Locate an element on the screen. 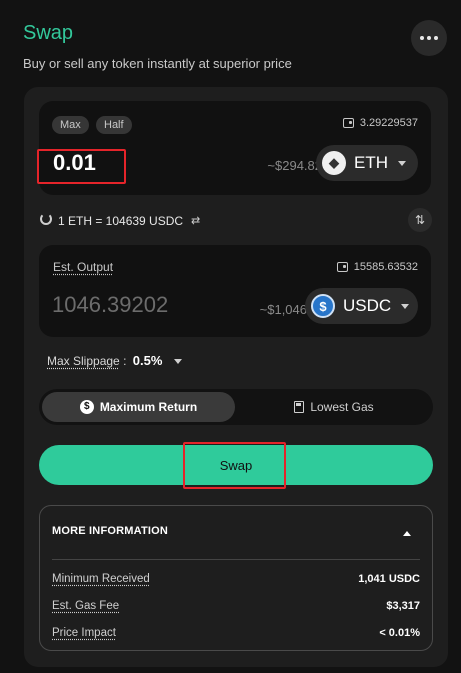 This screenshot has width=461, height=673. to-token-selector: $ USDC is located at coordinates (361, 306).